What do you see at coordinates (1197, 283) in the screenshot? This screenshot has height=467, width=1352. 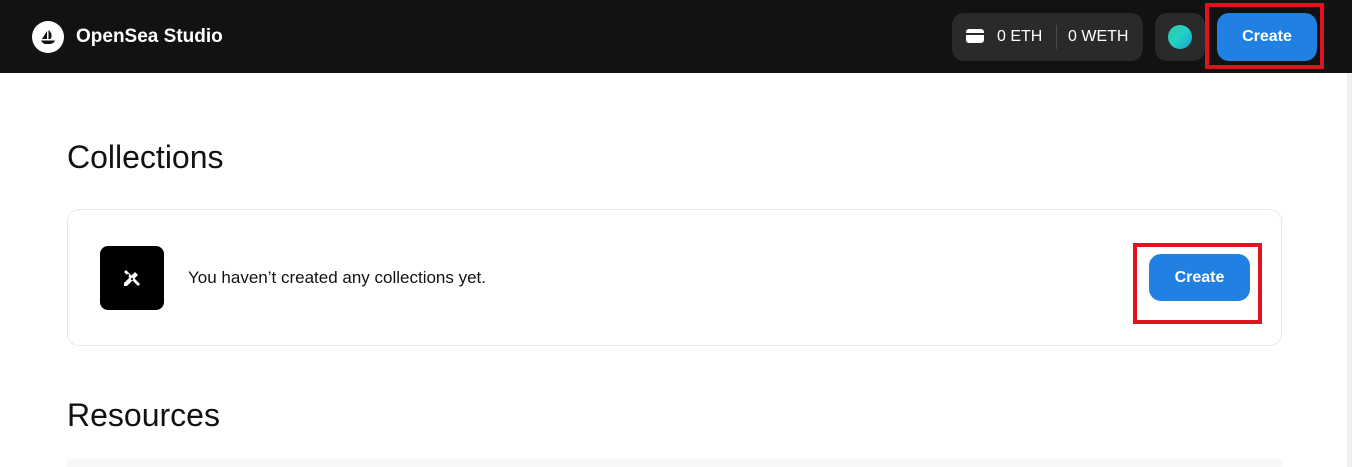 I see `highlight-box-collection-create` at bounding box center [1197, 283].